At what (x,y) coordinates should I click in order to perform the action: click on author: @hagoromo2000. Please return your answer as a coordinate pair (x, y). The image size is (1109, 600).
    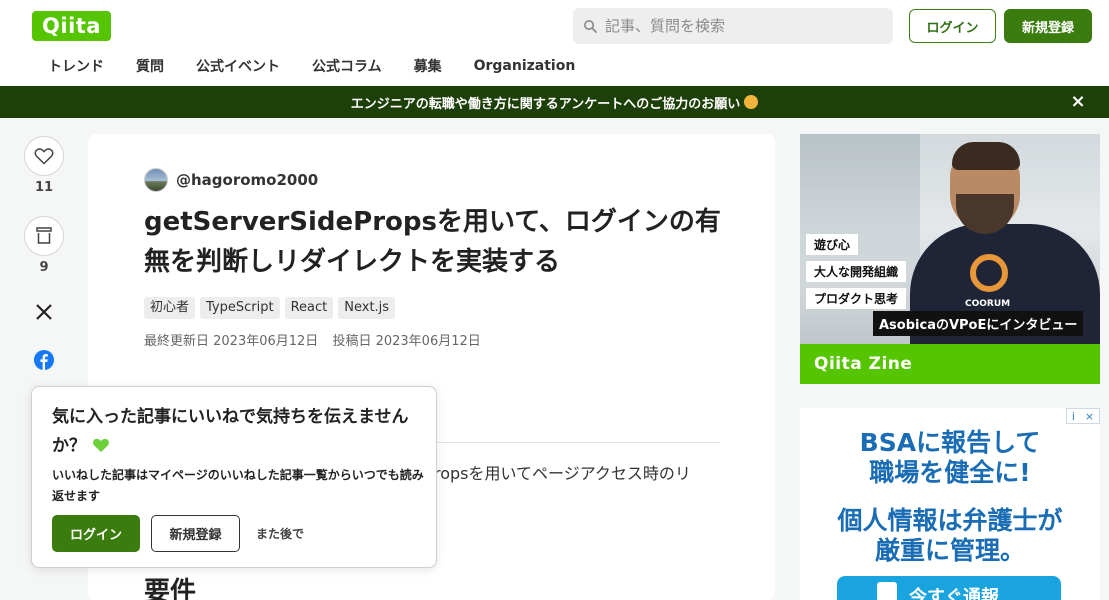
    Looking at the image, I should click on (231, 180).